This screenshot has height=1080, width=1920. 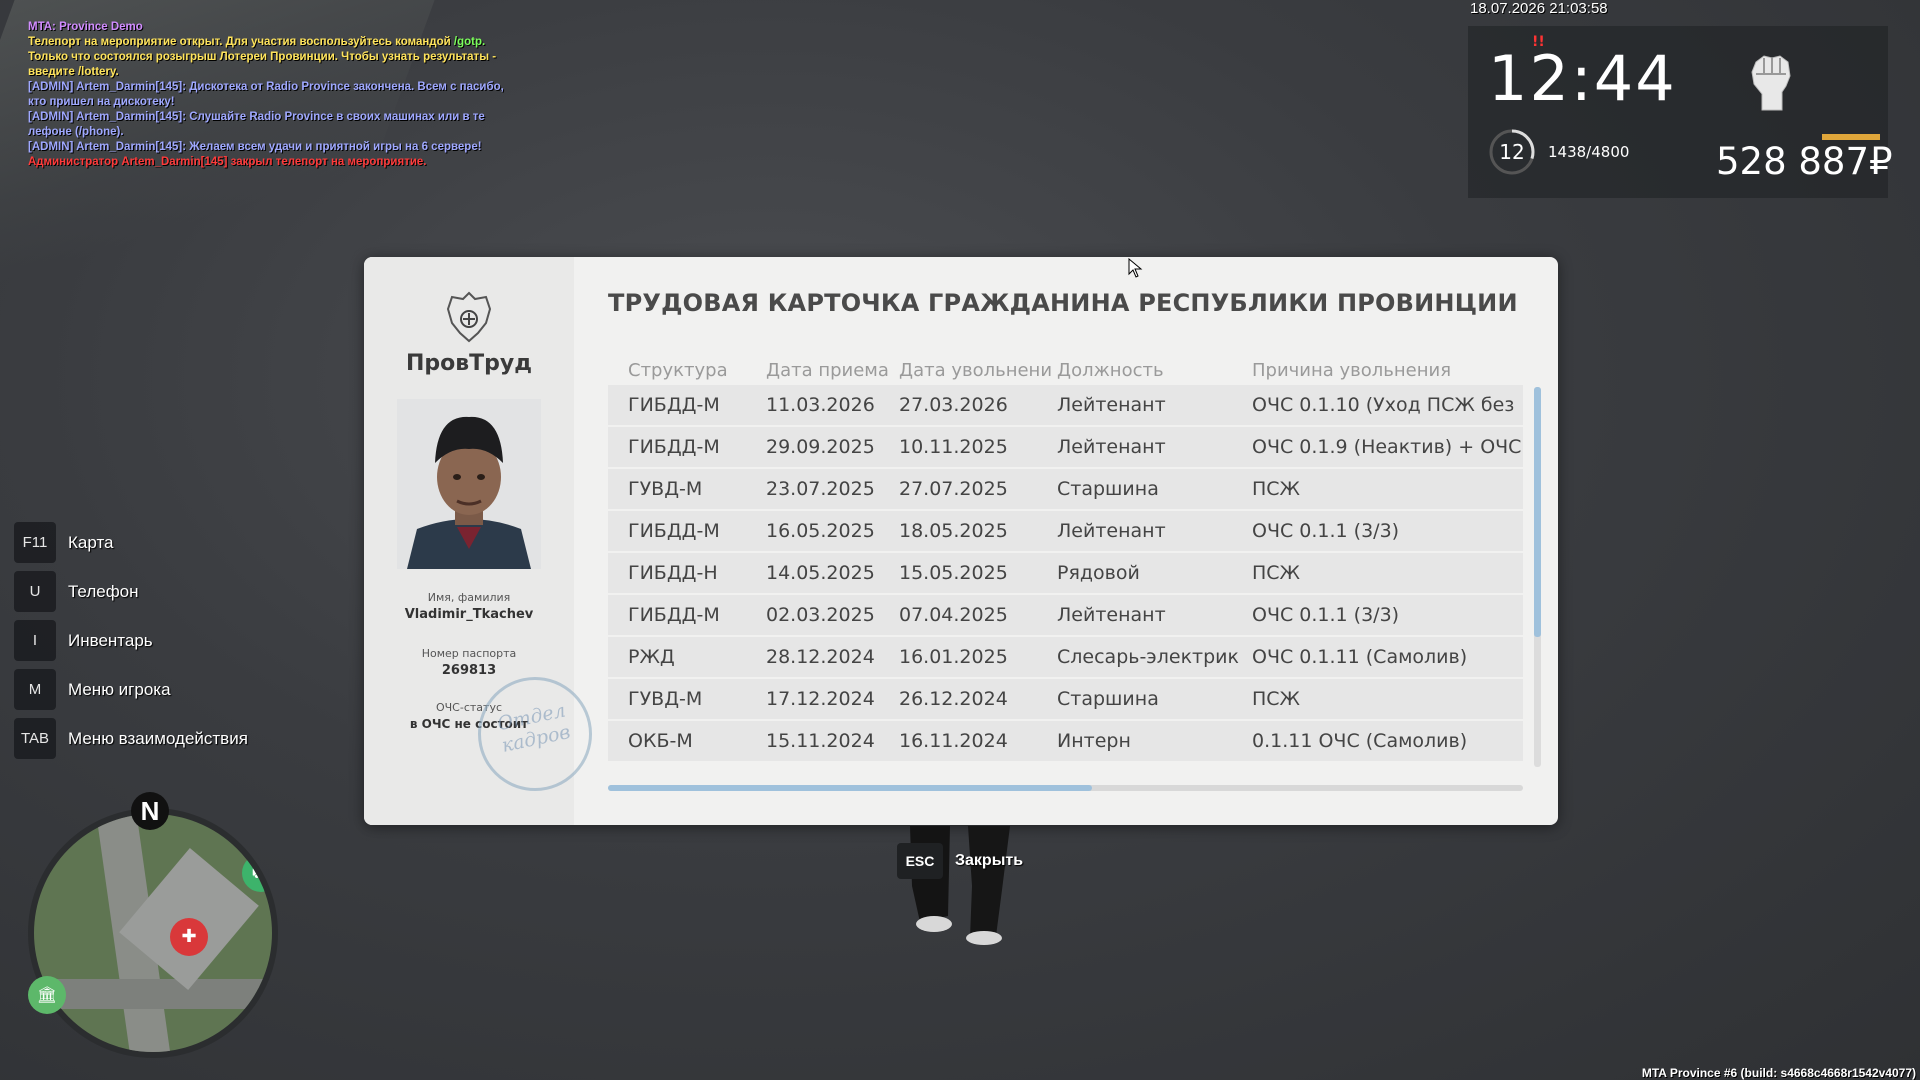 What do you see at coordinates (1360, 741) in the screenshot?
I see `table-cell: 0.1.11 ОЧС (Самолив)` at bounding box center [1360, 741].